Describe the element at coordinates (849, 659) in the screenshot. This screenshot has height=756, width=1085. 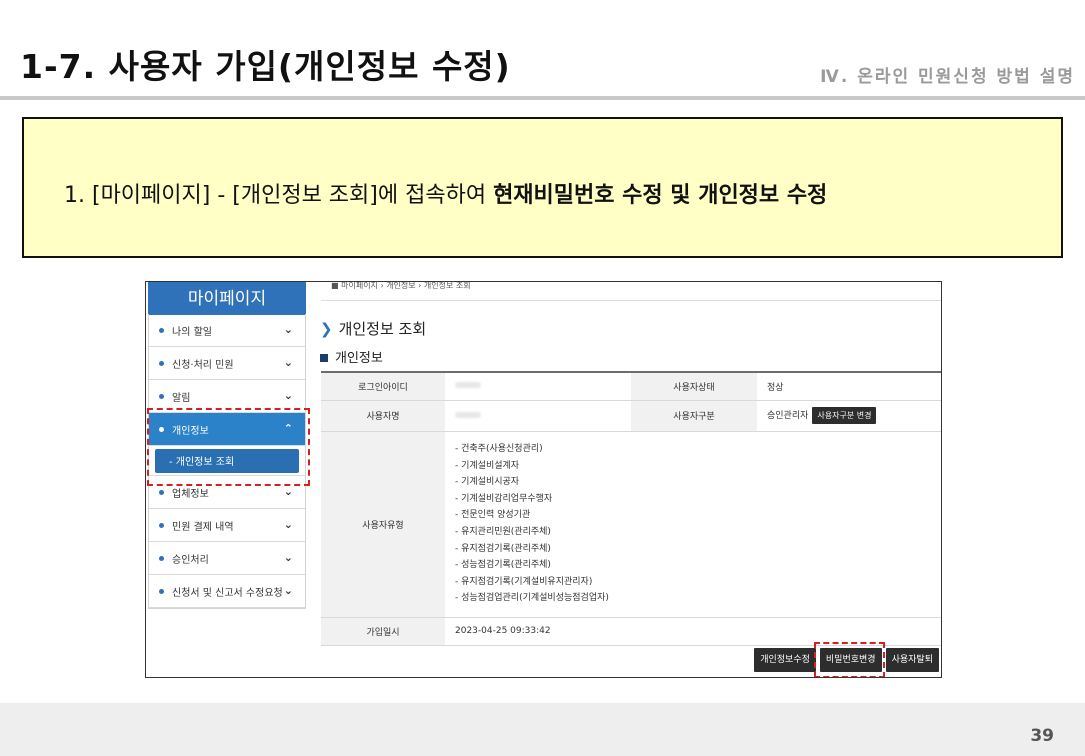
I see `highlight-box-change-password` at that location.